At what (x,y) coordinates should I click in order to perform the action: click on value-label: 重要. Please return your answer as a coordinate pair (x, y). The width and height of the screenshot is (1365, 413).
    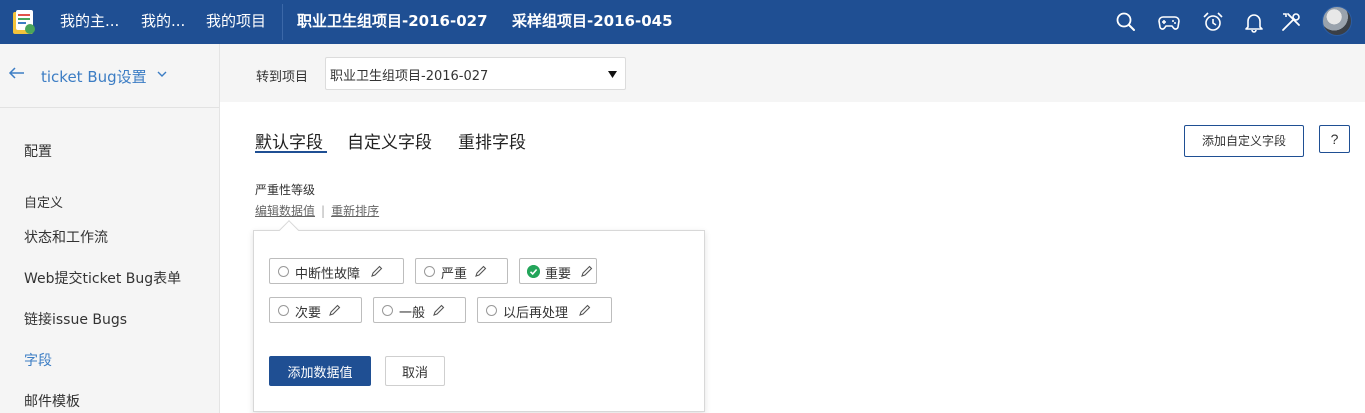
    Looking at the image, I should click on (558, 274).